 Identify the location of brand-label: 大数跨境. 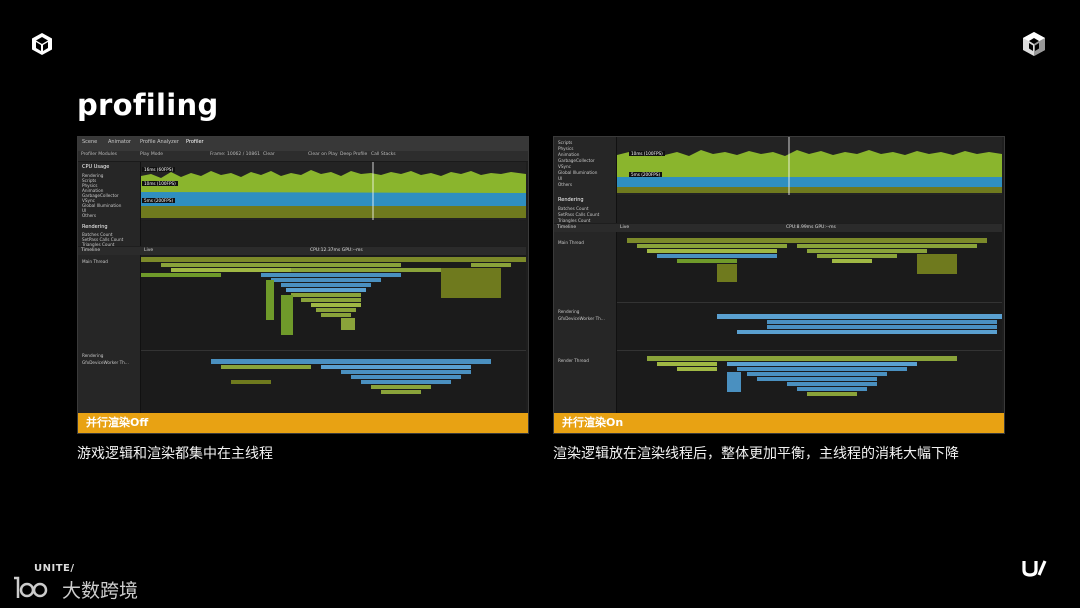
(100, 591).